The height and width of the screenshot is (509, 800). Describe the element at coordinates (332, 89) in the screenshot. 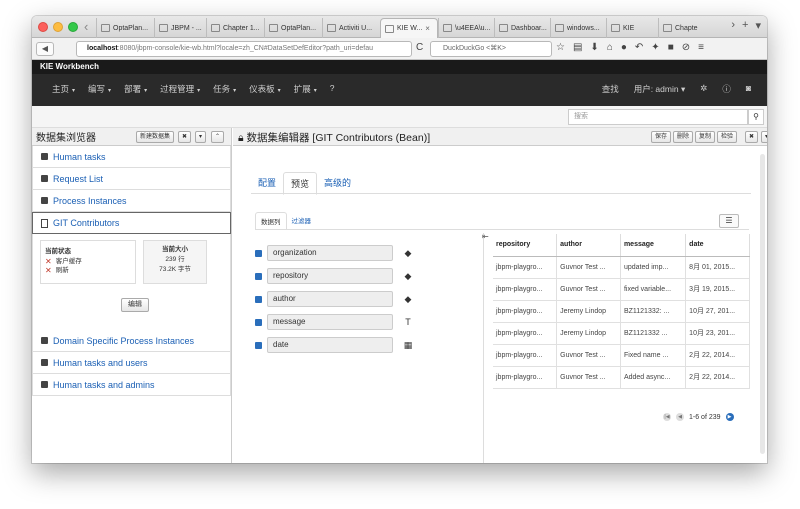

I see `help-icon: ?` at that location.